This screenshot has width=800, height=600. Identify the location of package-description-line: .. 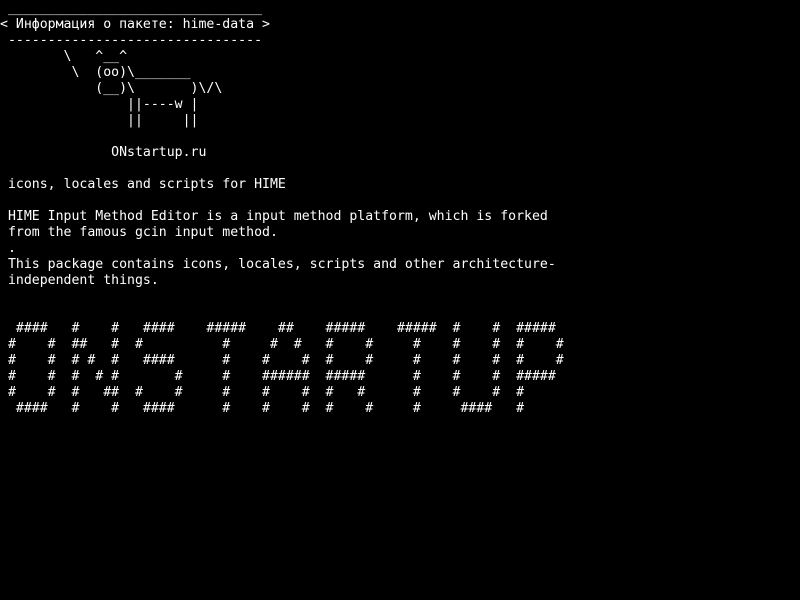
(8, 248).